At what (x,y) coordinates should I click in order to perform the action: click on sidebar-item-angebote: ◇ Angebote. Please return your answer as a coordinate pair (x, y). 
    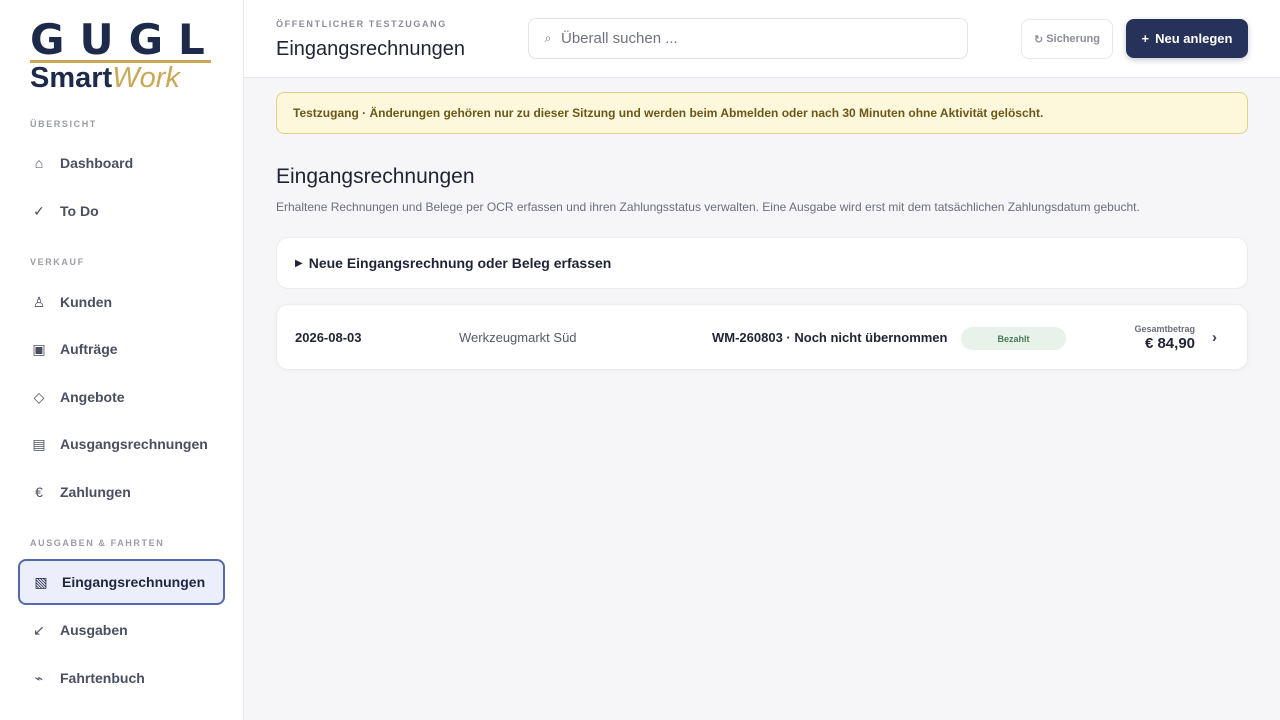
    Looking at the image, I should click on (121, 397).